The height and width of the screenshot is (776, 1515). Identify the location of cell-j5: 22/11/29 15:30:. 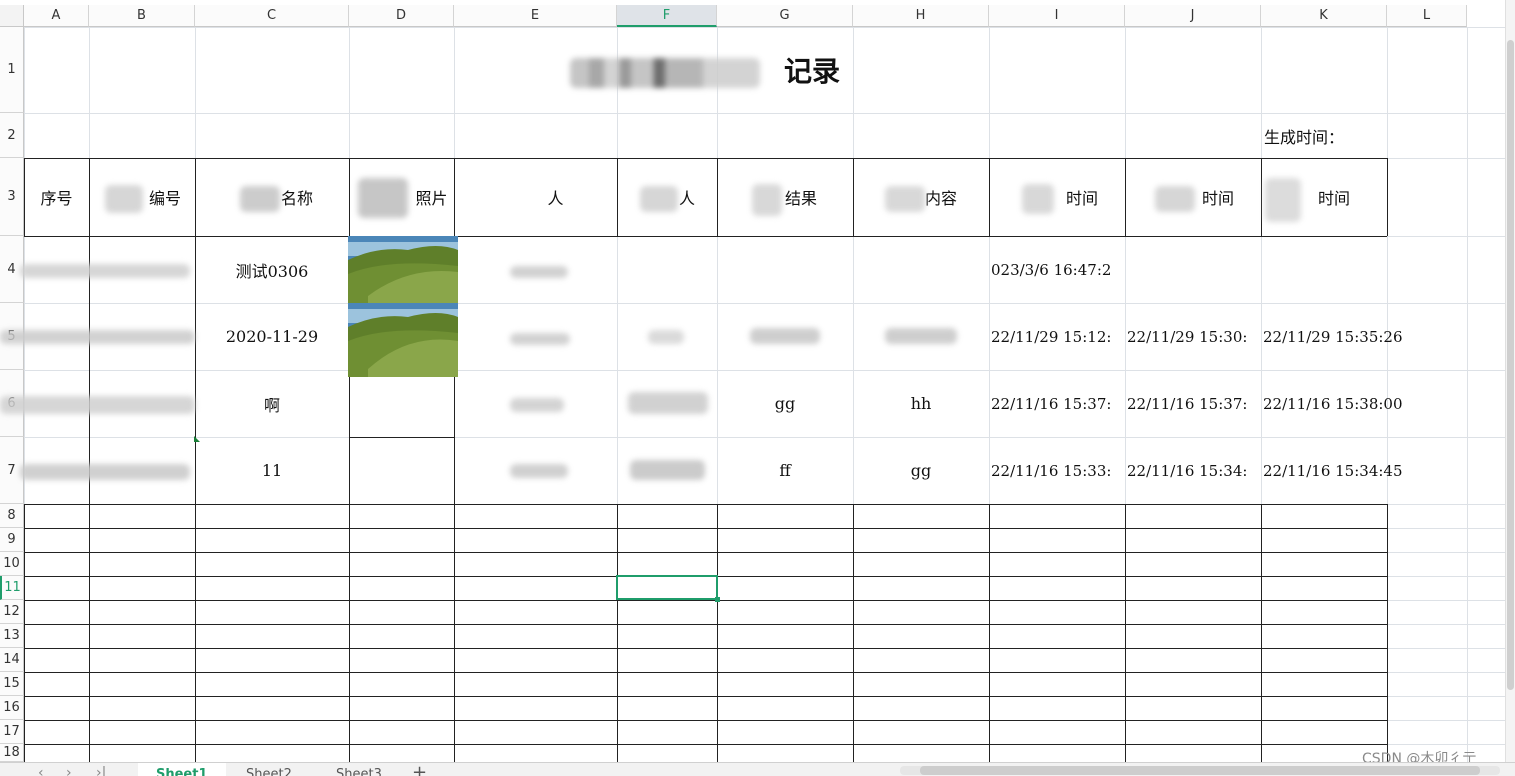
(1193, 336).